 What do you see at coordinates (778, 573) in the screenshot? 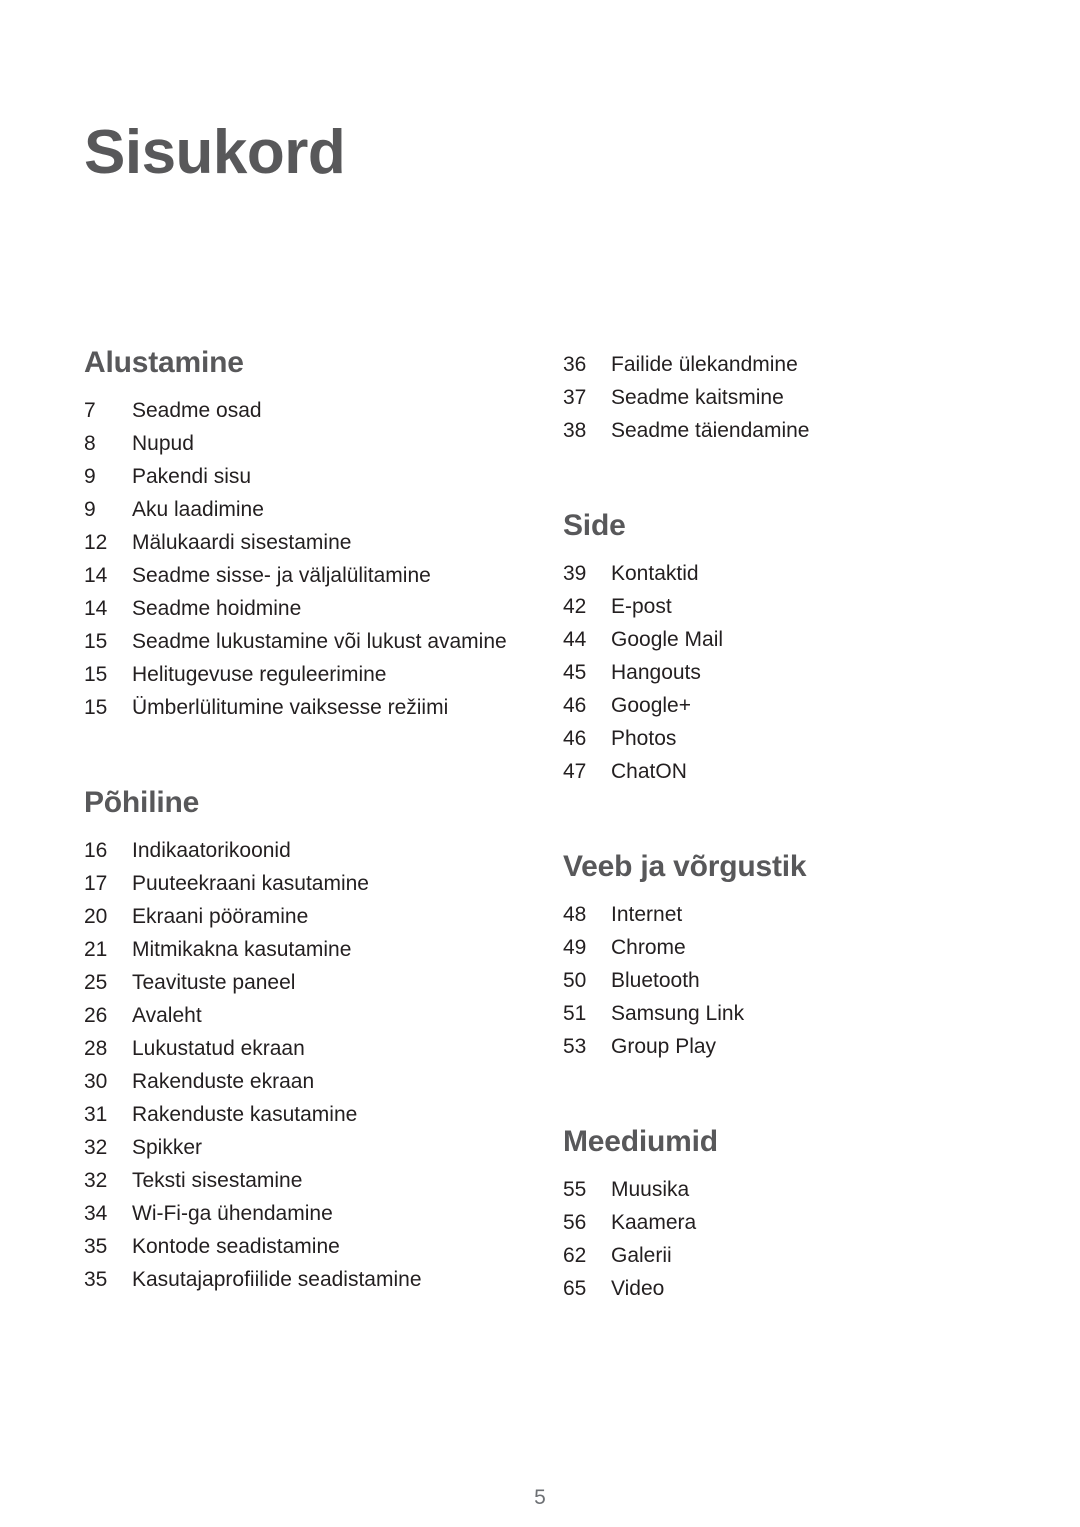
I see `toc-entry: 39 Kontaktid` at bounding box center [778, 573].